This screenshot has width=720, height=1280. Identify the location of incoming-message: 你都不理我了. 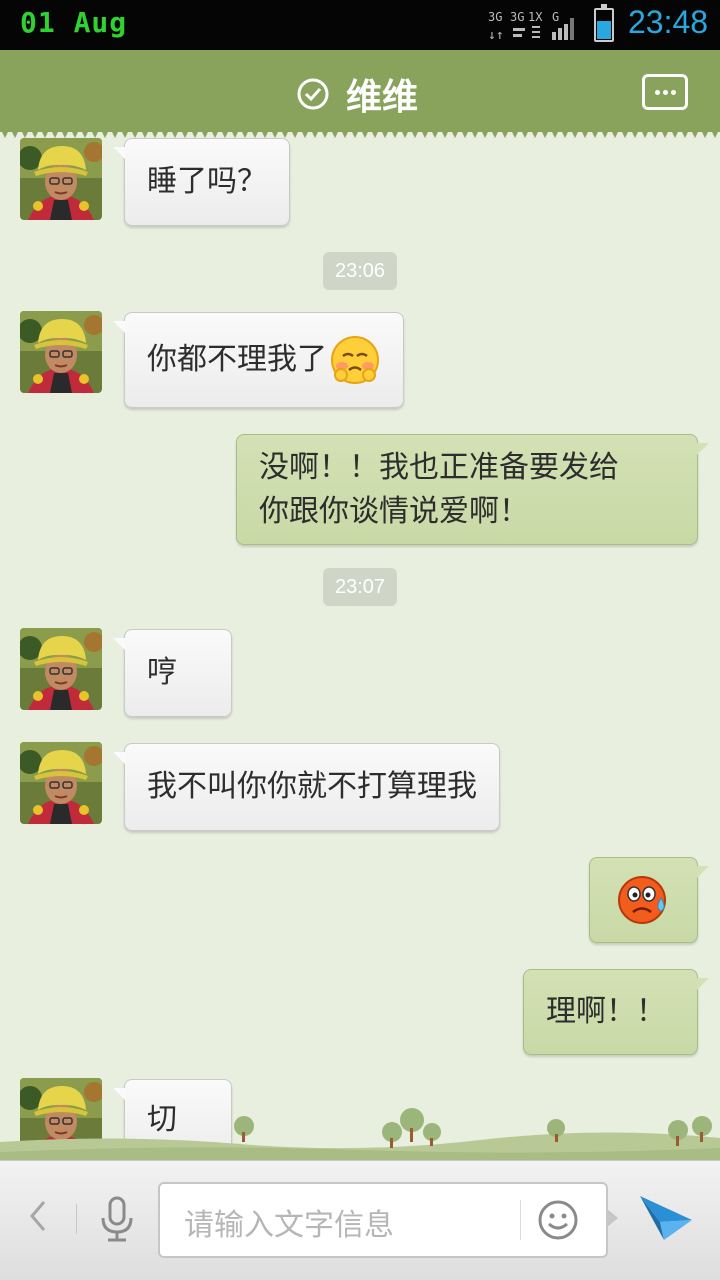
(258, 360).